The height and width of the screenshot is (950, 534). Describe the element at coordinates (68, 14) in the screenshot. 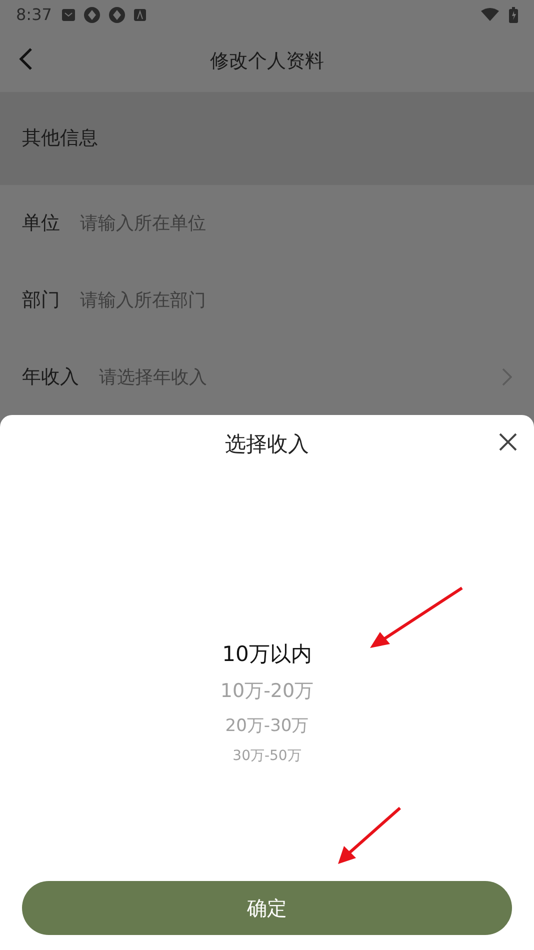

I see `mail-icon` at that location.